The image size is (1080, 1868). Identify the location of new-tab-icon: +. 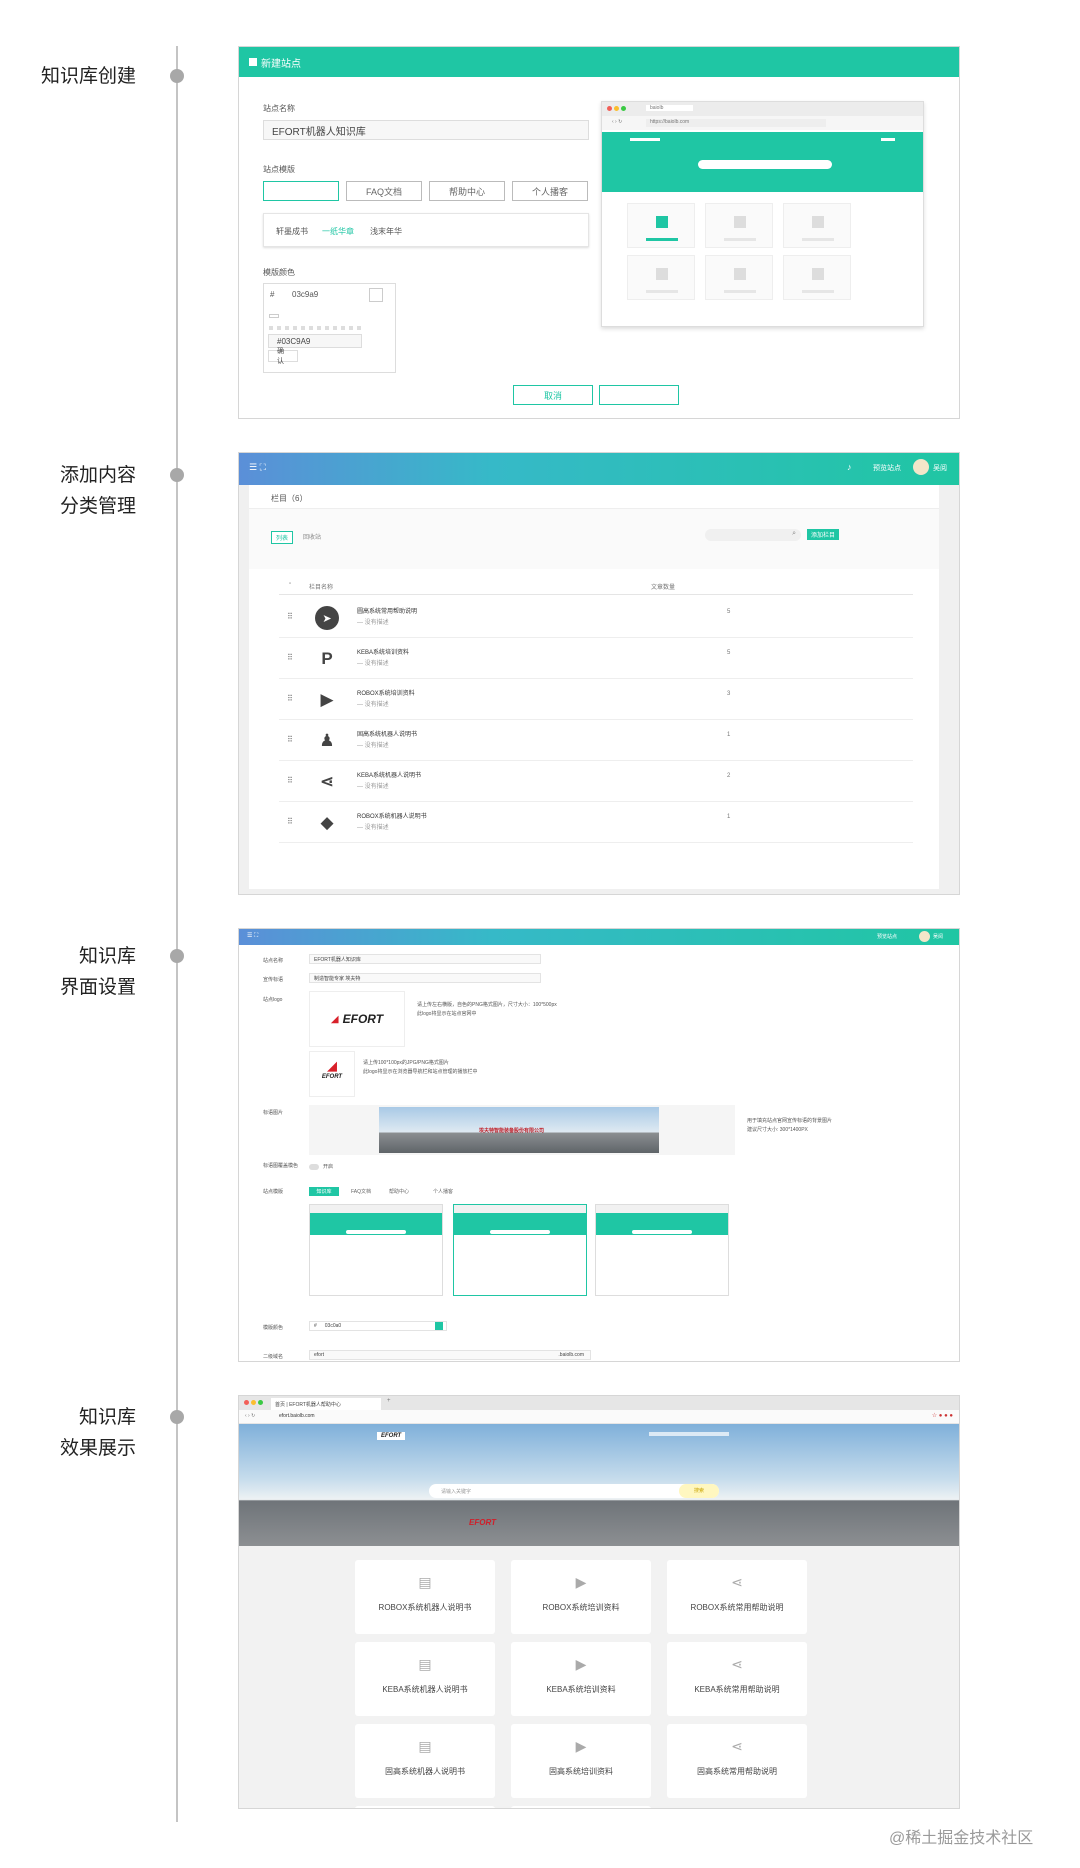
(389, 1401).